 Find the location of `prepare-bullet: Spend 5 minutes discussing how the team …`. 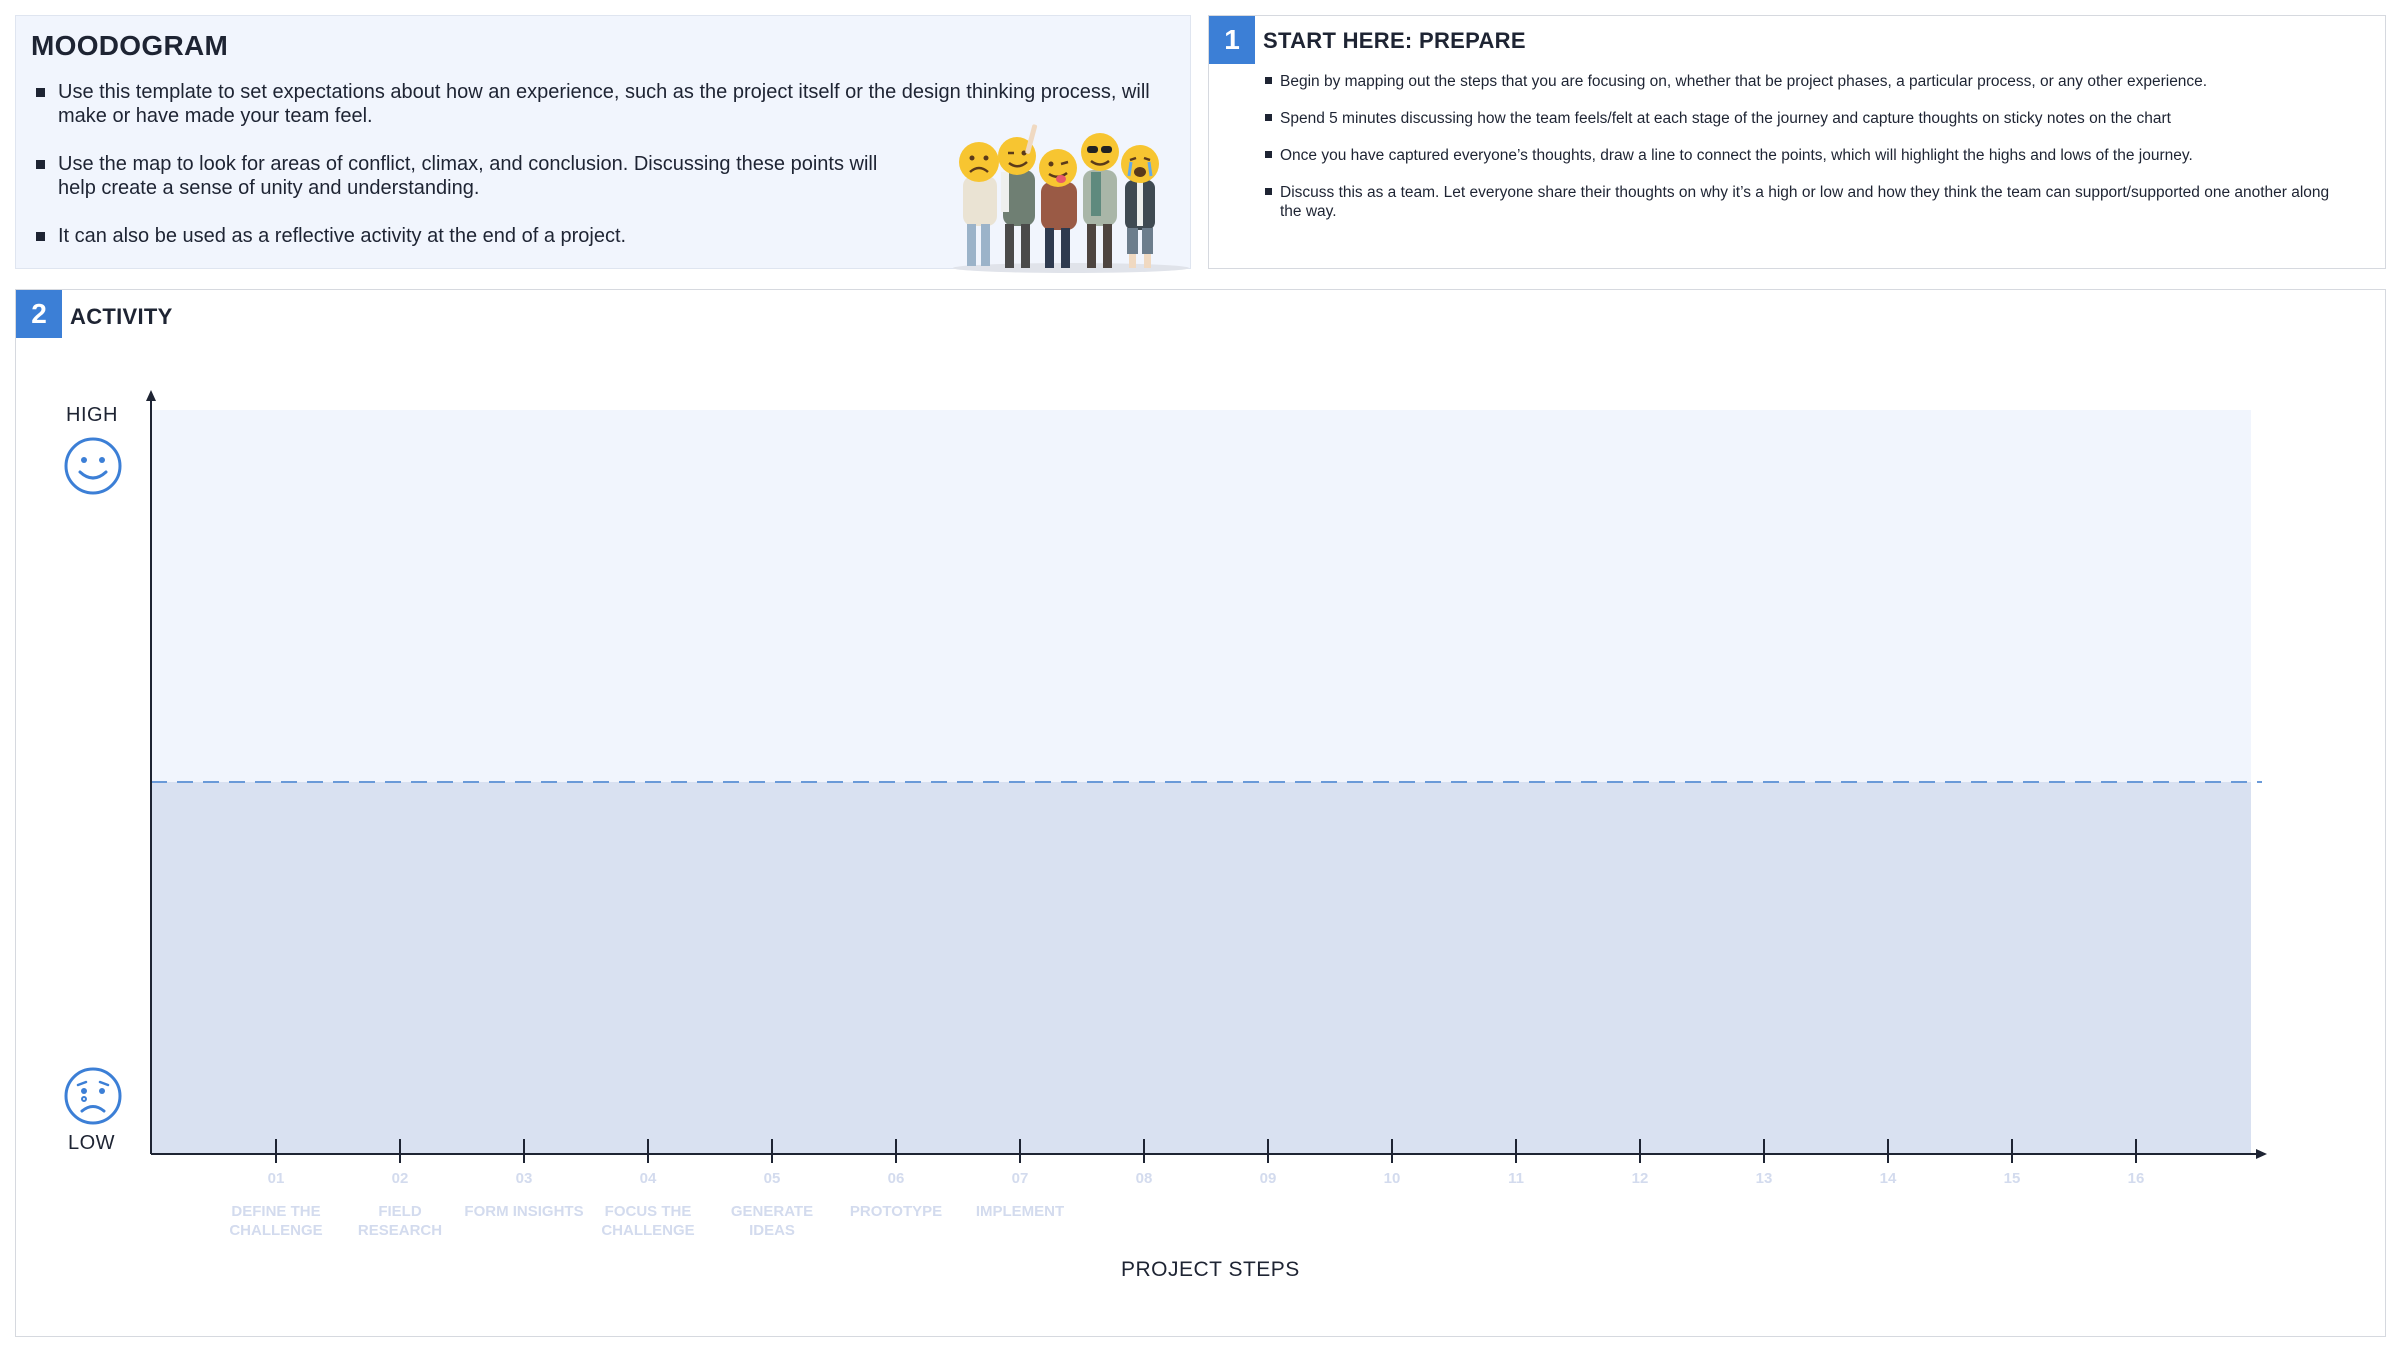

prepare-bullet: Spend 5 minutes discussing how the team … is located at coordinates (1805, 118).